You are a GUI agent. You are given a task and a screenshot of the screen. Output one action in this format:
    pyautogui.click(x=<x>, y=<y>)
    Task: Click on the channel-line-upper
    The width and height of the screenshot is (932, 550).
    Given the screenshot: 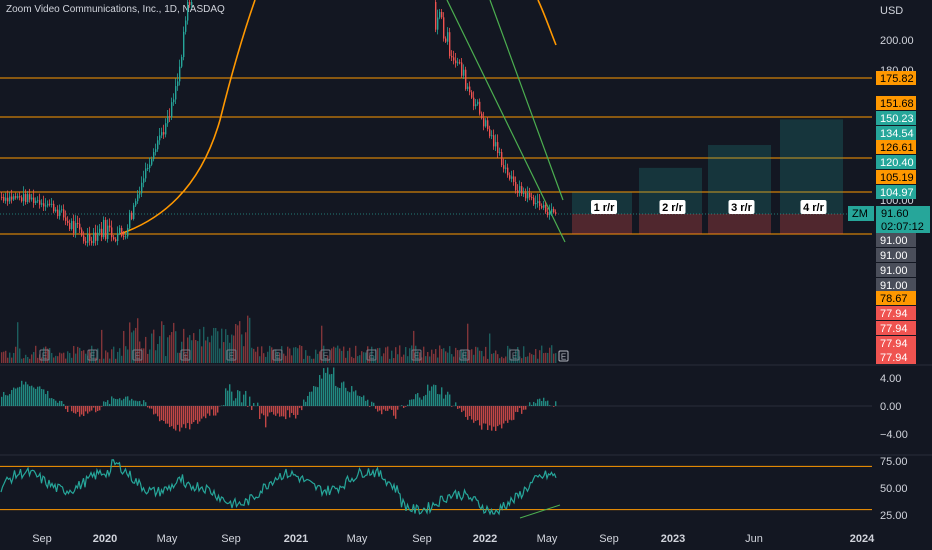 What is the action you would take?
    pyautogui.click(x=526, y=100)
    